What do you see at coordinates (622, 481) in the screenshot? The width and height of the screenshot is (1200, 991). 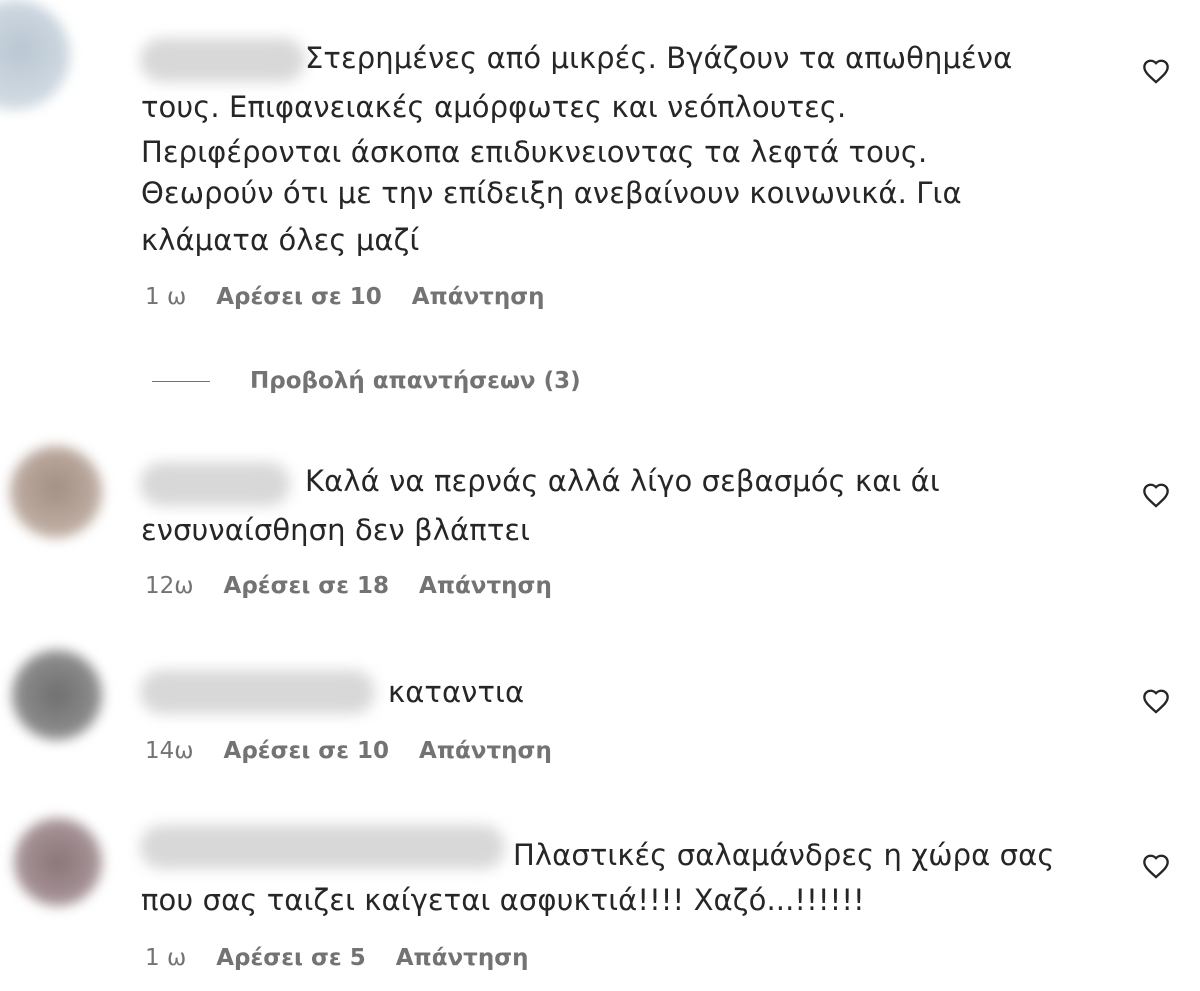 I see `comment-text-line: Καλά να περνάς αλλά λίγο σεβασμός και άι` at bounding box center [622, 481].